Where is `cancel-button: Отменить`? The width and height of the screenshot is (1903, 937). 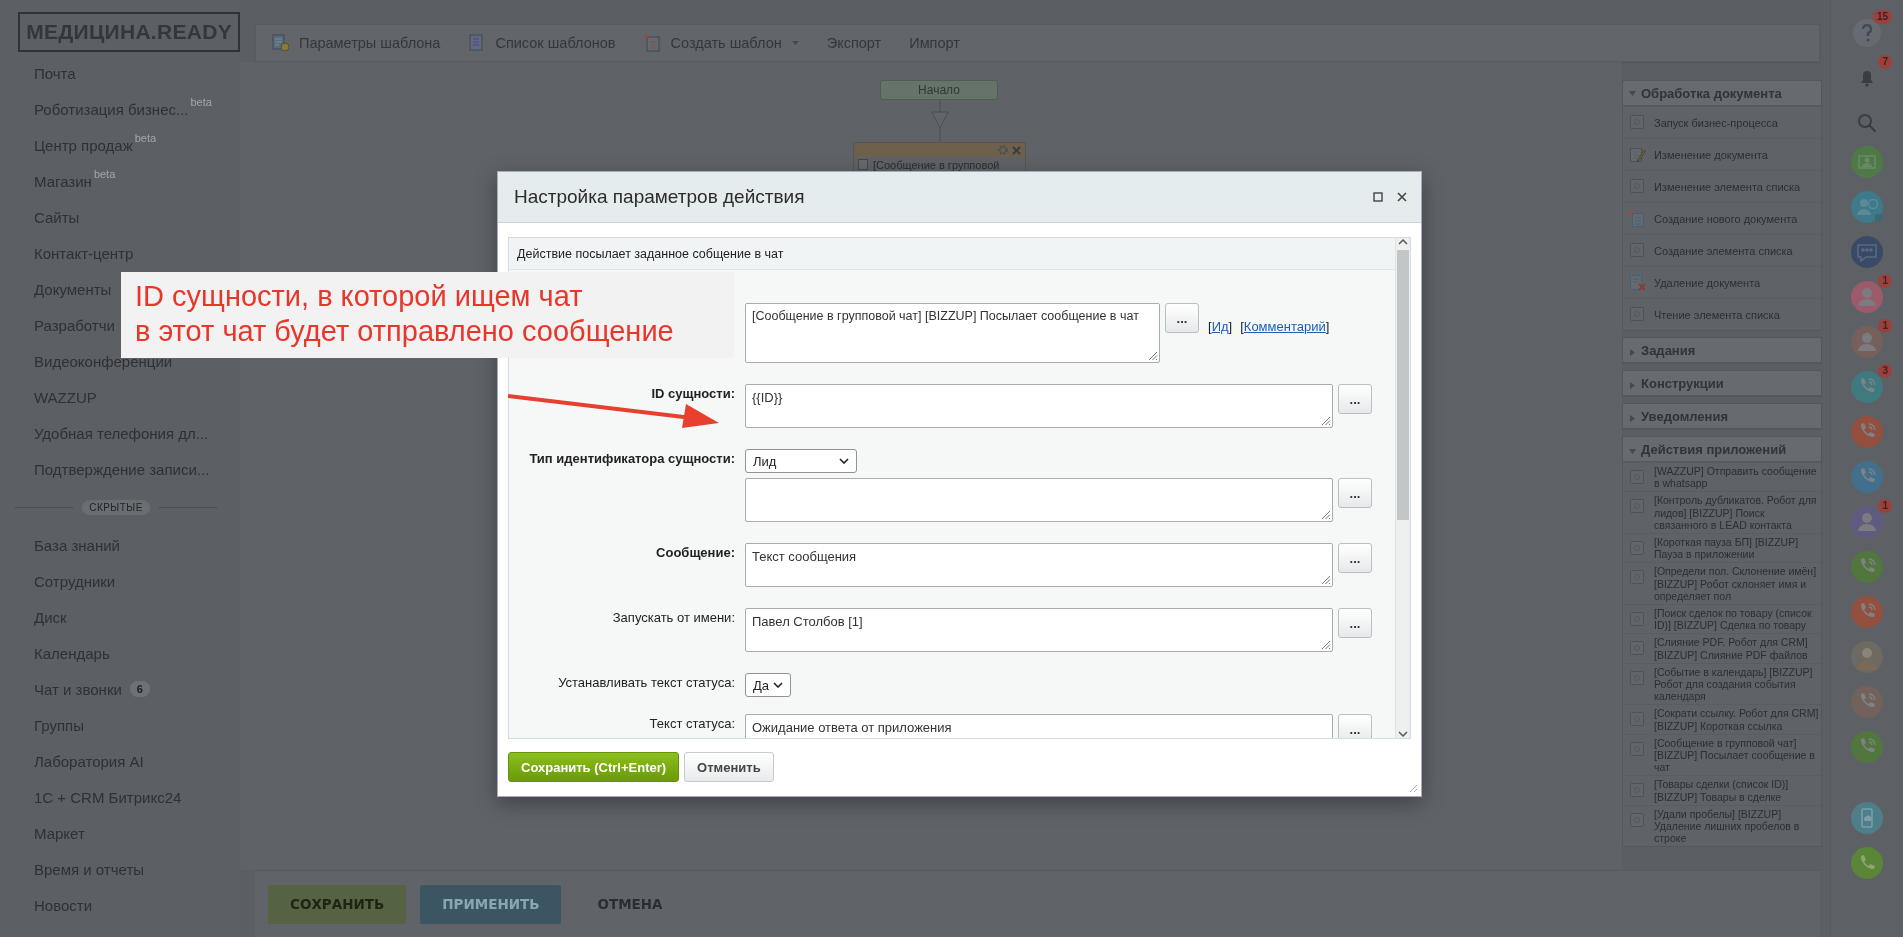 cancel-button: Отменить is located at coordinates (729, 767).